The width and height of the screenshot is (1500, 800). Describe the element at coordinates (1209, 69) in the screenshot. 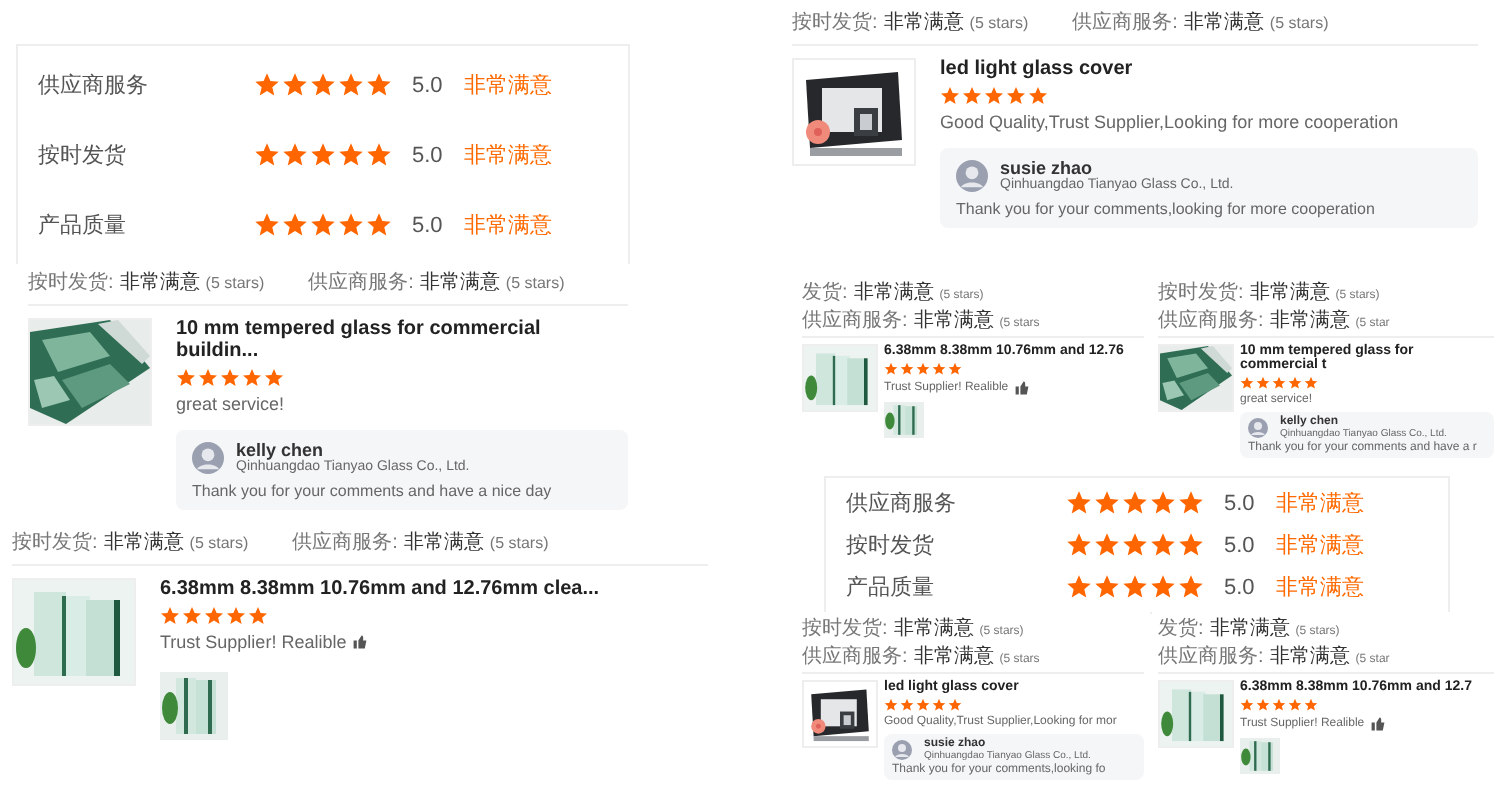

I see `product-title: led light glass cover` at that location.